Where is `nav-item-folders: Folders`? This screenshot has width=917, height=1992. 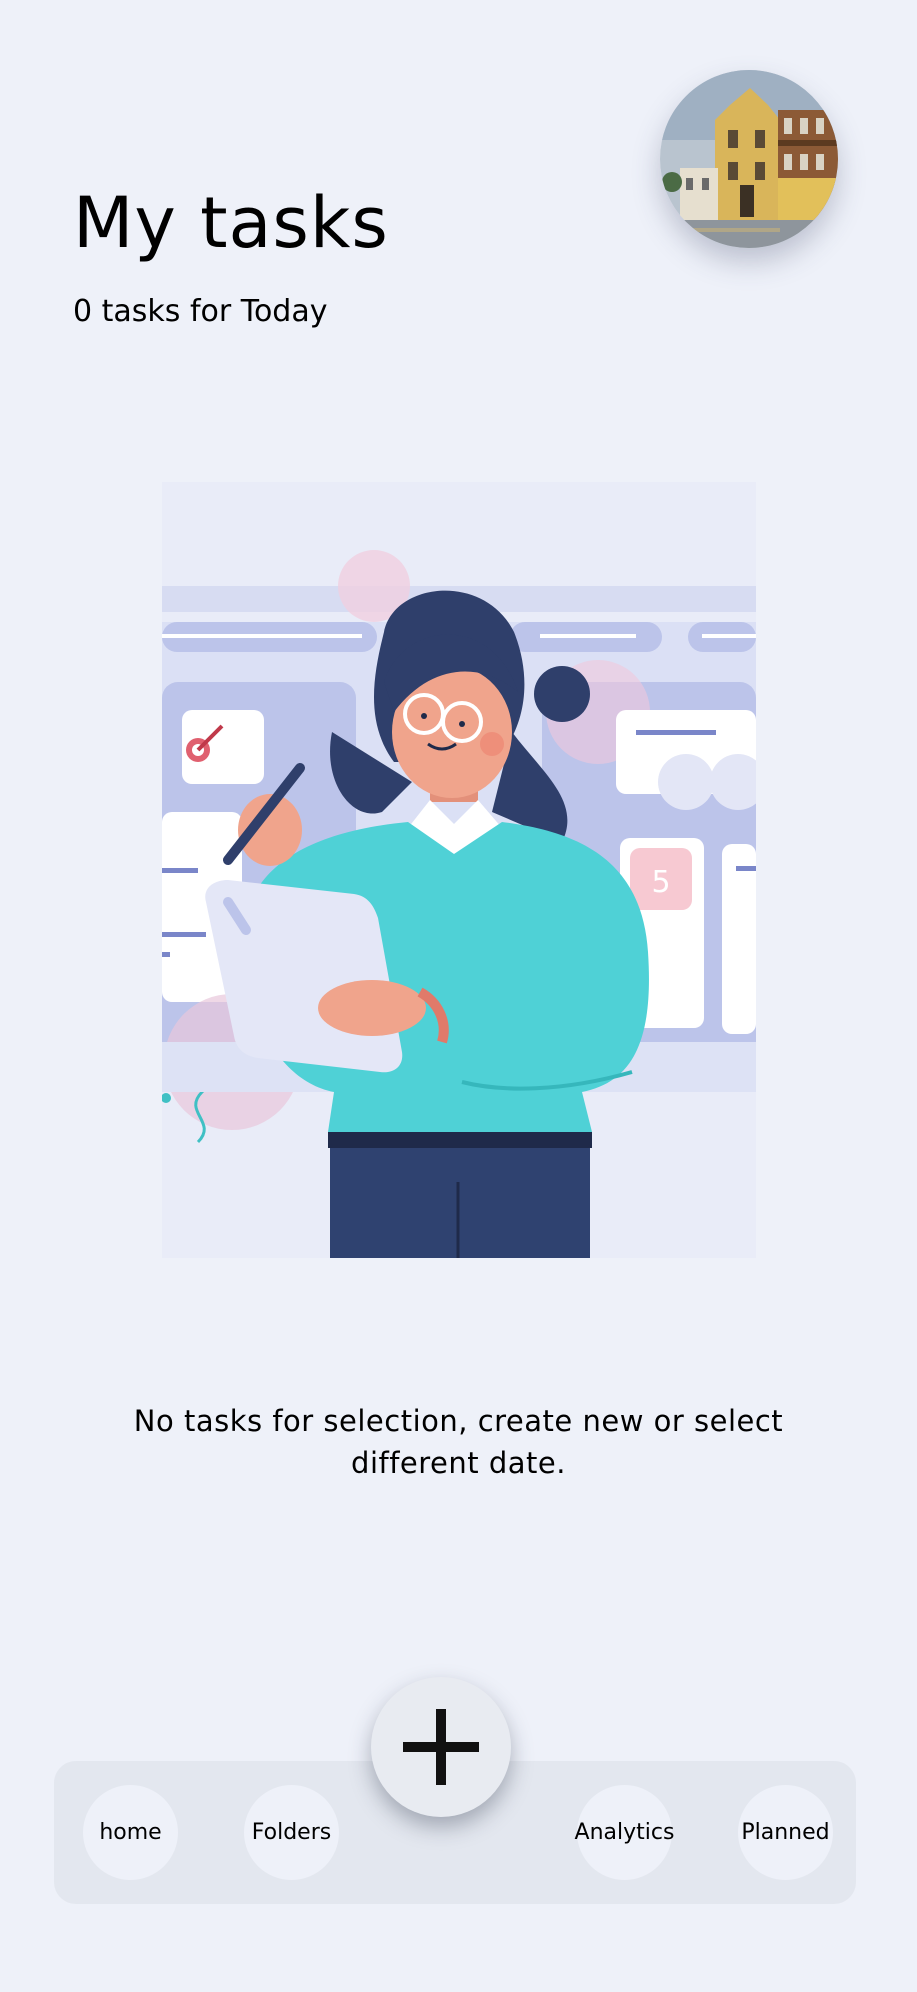
nav-item-folders: Folders is located at coordinates (291, 1832).